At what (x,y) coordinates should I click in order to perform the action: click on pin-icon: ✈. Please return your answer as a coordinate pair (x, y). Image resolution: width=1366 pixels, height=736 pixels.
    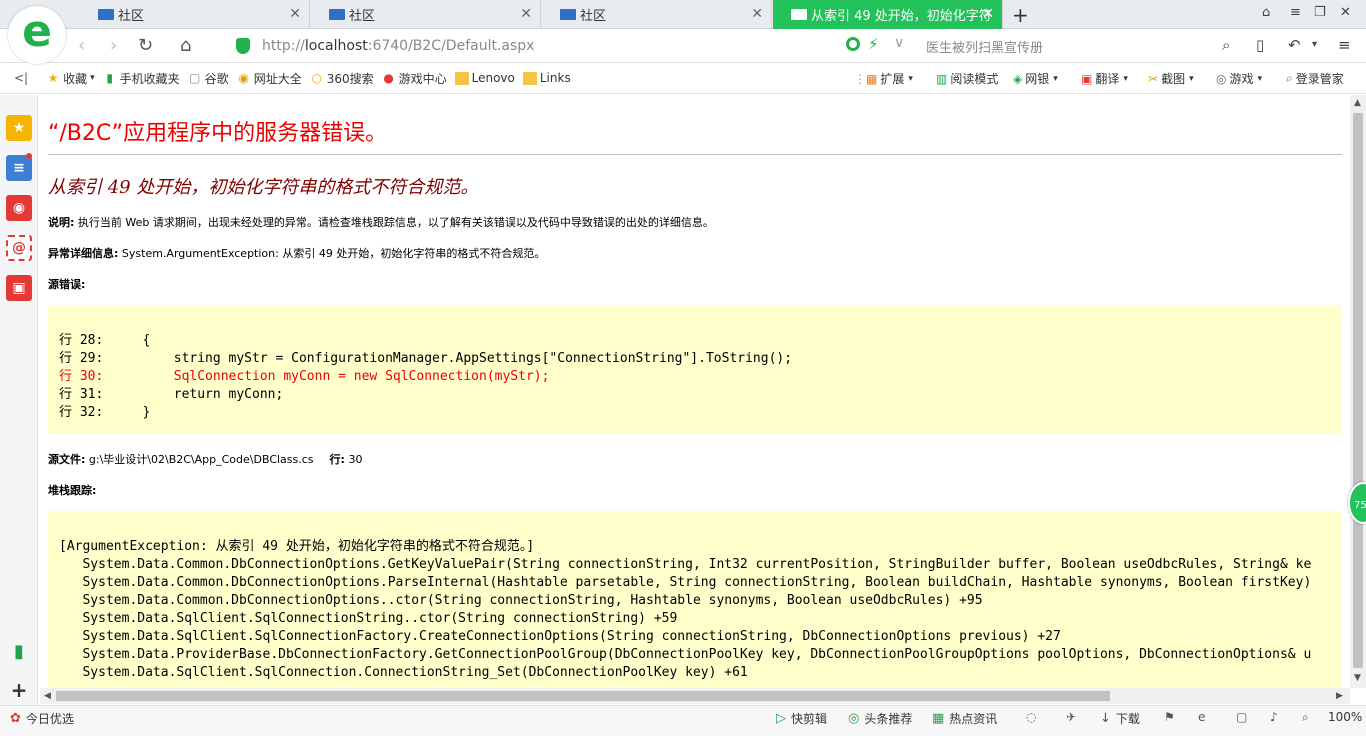
    Looking at the image, I should click on (1071, 717).